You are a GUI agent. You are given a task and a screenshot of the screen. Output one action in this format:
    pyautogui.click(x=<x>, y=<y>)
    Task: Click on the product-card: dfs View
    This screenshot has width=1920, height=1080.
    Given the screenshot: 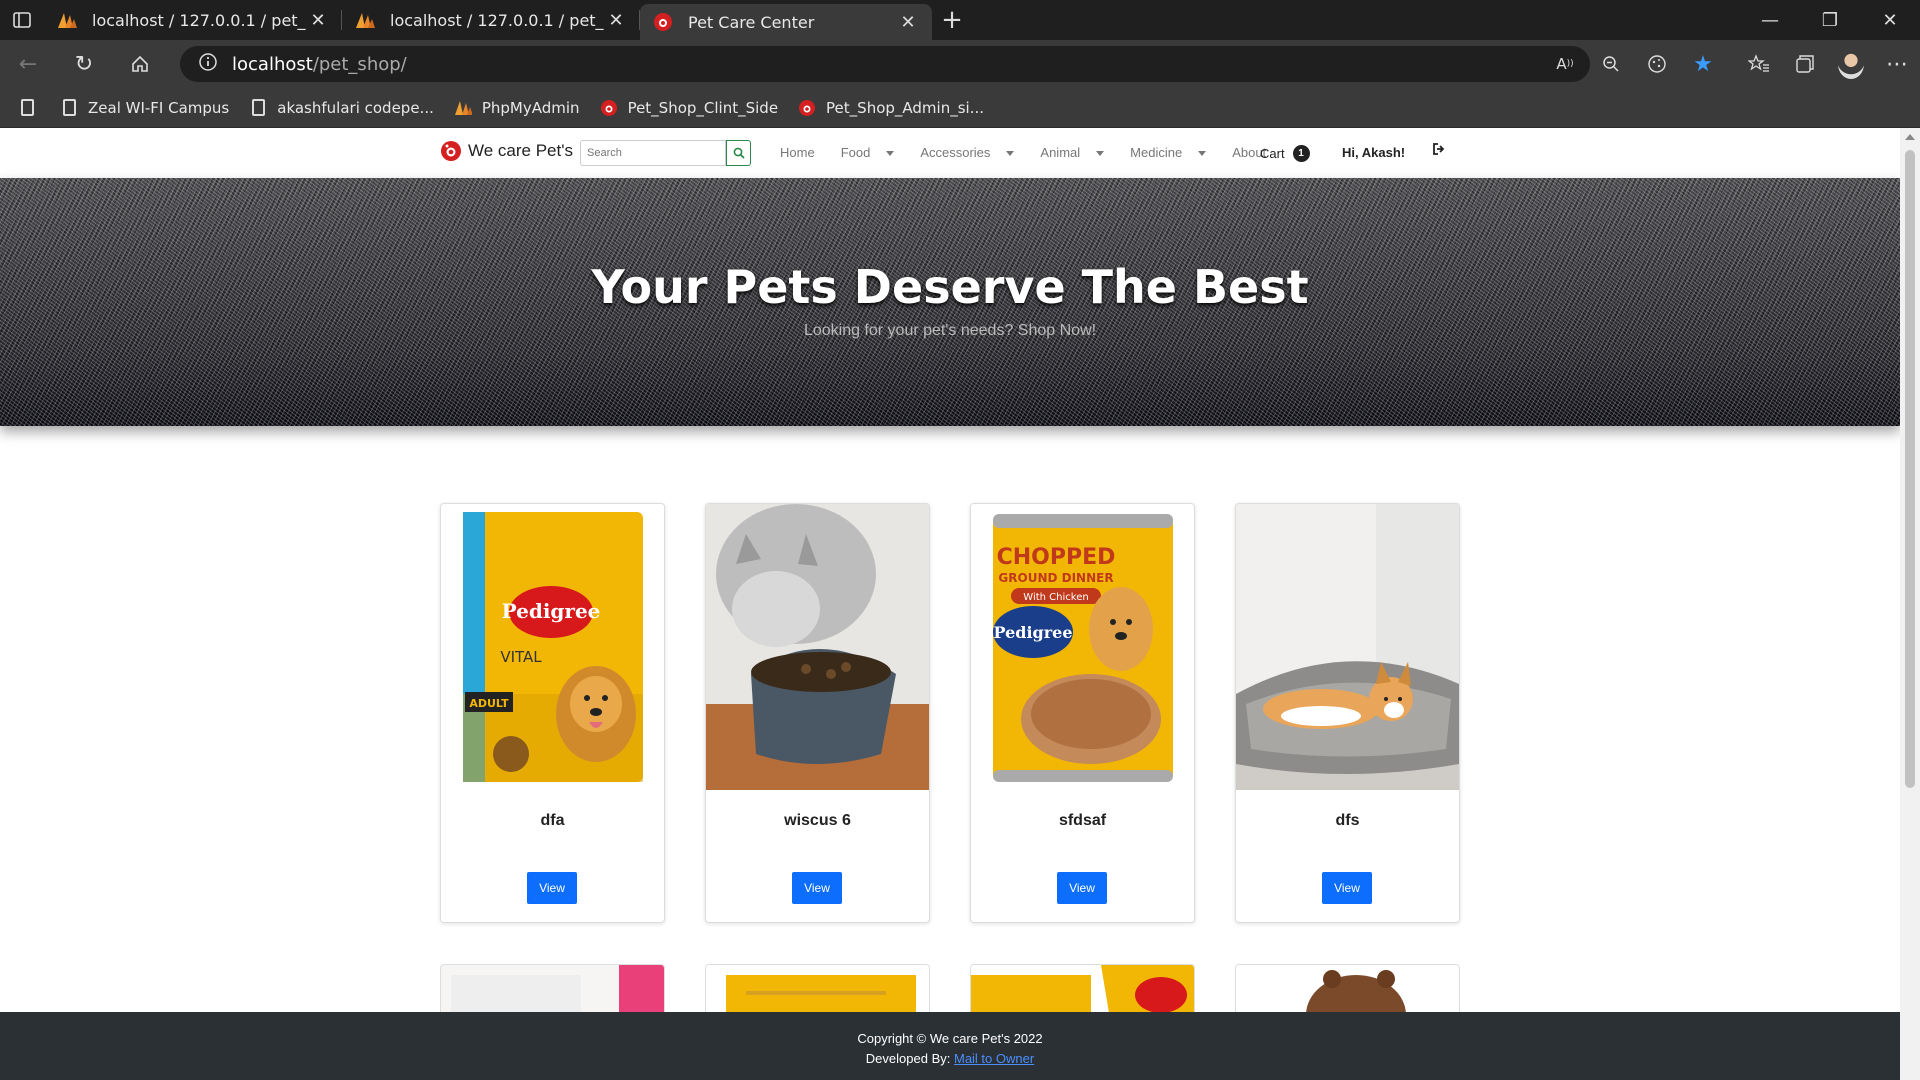 What is the action you would take?
    pyautogui.click(x=1347, y=713)
    